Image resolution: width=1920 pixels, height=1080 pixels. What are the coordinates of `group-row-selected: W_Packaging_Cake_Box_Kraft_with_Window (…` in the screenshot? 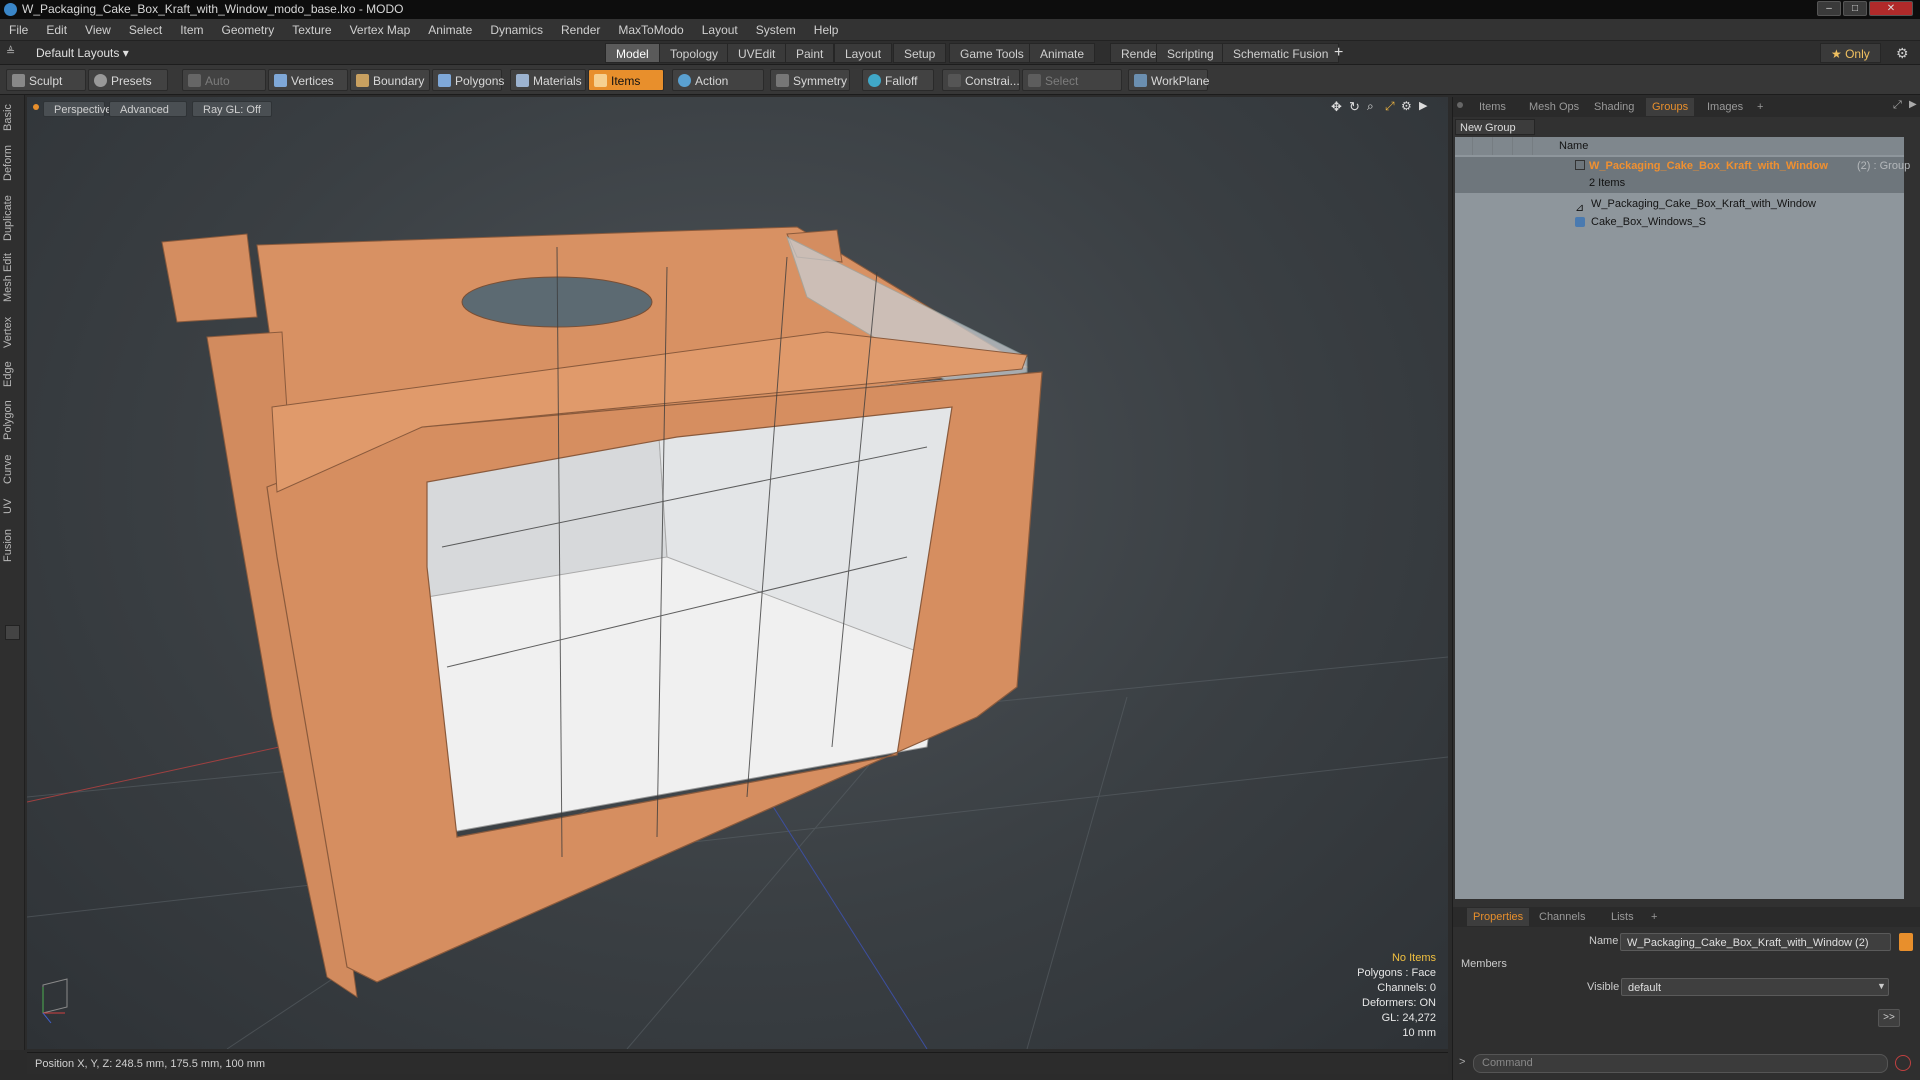 It's located at (1682, 175).